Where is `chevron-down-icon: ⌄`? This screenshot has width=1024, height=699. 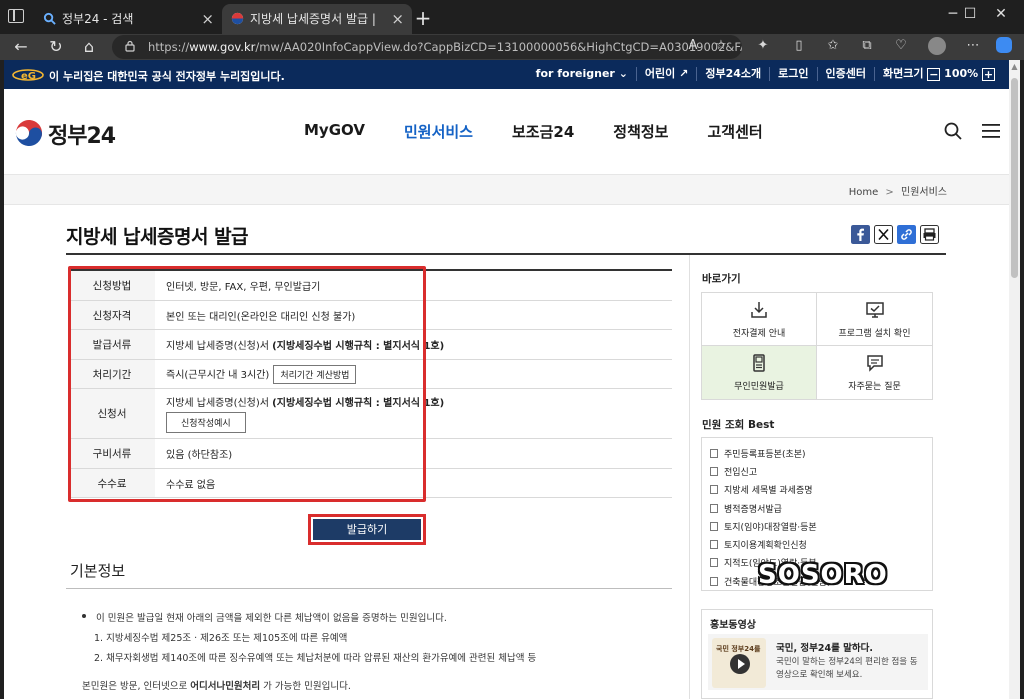
chevron-down-icon: ⌄ is located at coordinates (623, 73).